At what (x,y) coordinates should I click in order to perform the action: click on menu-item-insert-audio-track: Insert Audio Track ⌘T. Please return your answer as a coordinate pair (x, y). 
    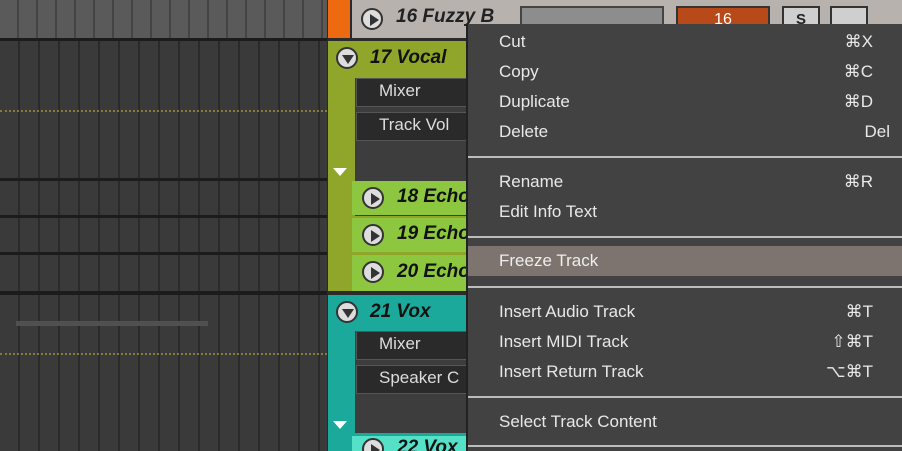
    Looking at the image, I should click on (685, 312).